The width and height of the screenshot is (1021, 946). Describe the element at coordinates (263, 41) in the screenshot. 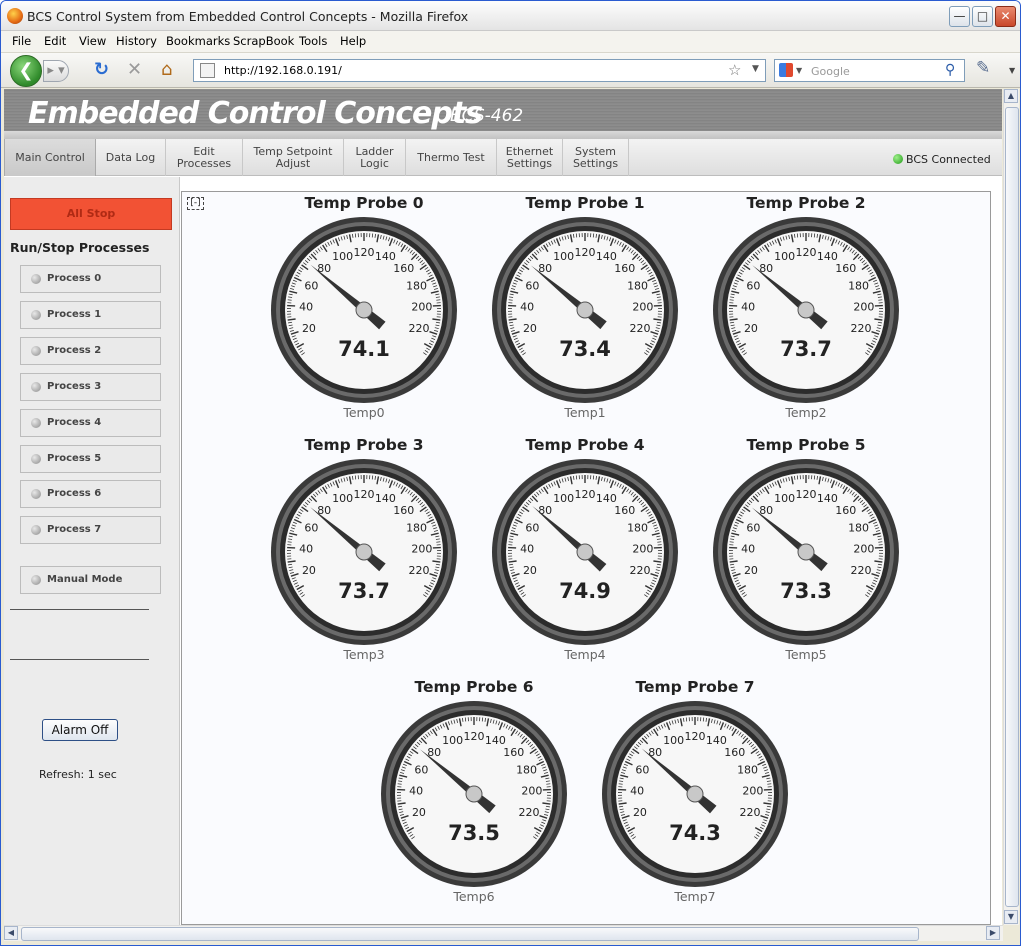

I see `menu-scrapbook: ScrapBook` at that location.